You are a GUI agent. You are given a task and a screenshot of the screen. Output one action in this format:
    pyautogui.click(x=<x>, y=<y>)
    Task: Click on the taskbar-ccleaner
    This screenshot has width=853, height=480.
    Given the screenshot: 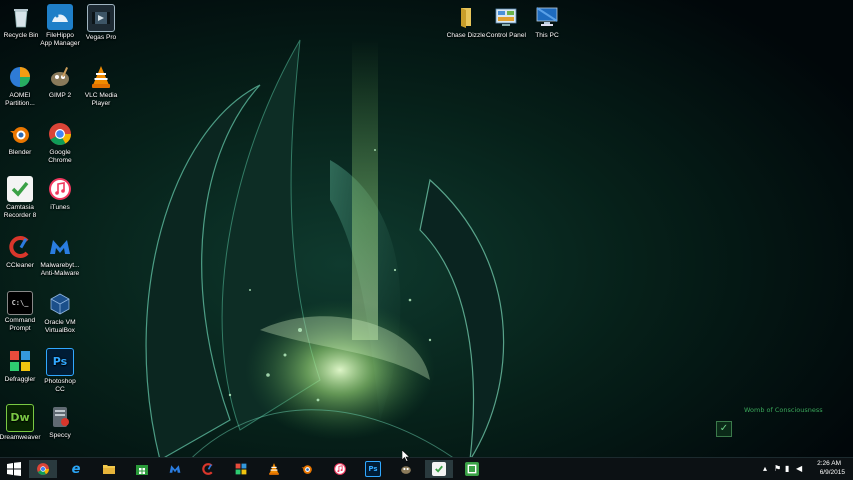 What is the action you would take?
    pyautogui.click(x=208, y=469)
    